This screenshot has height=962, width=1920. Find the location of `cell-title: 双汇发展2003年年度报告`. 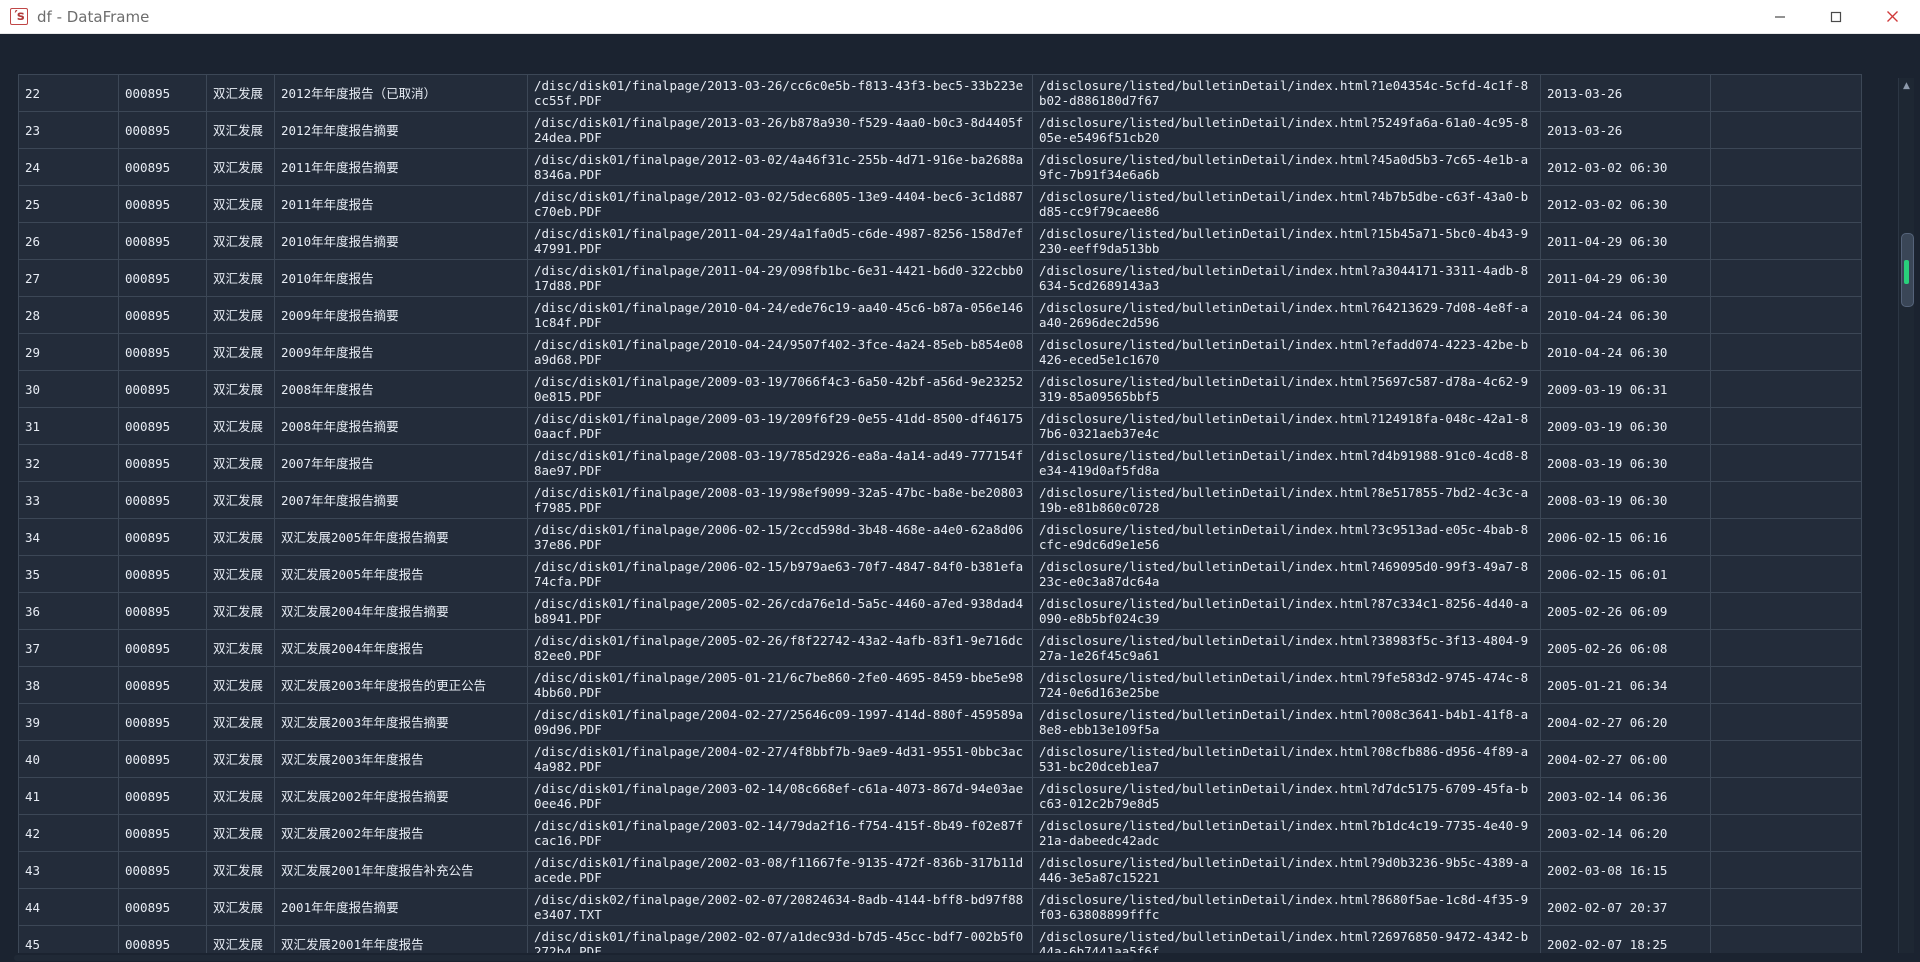

cell-title: 双汇发展2003年年度报告 is located at coordinates (401, 759).